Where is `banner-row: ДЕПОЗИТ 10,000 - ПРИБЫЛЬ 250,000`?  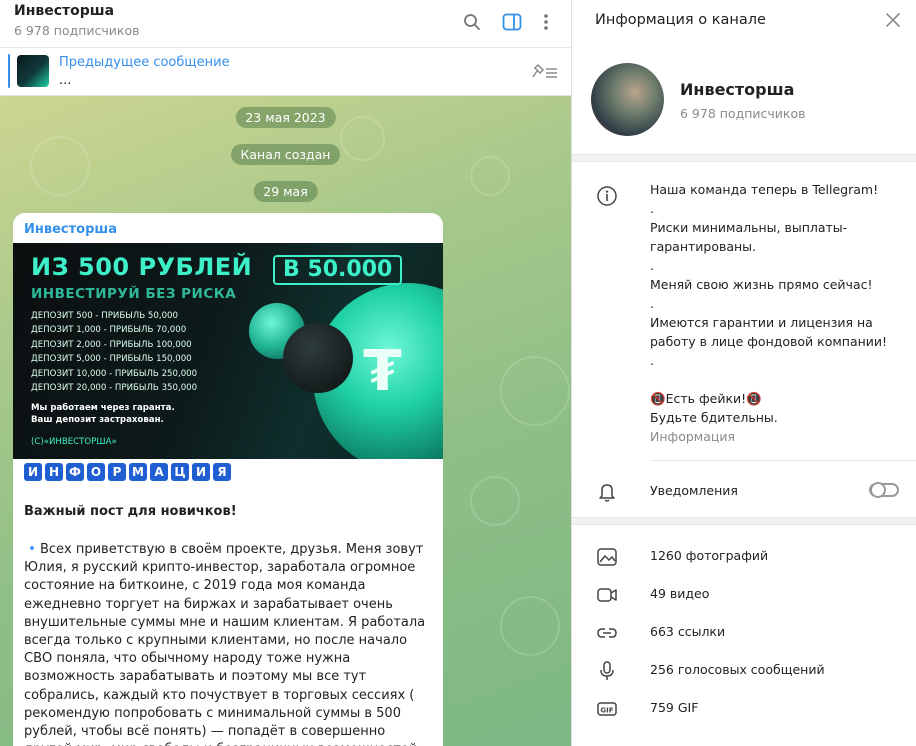 banner-row: ДЕПОЗИТ 10,000 - ПРИБЫЛЬ 250,000 is located at coordinates (114, 373).